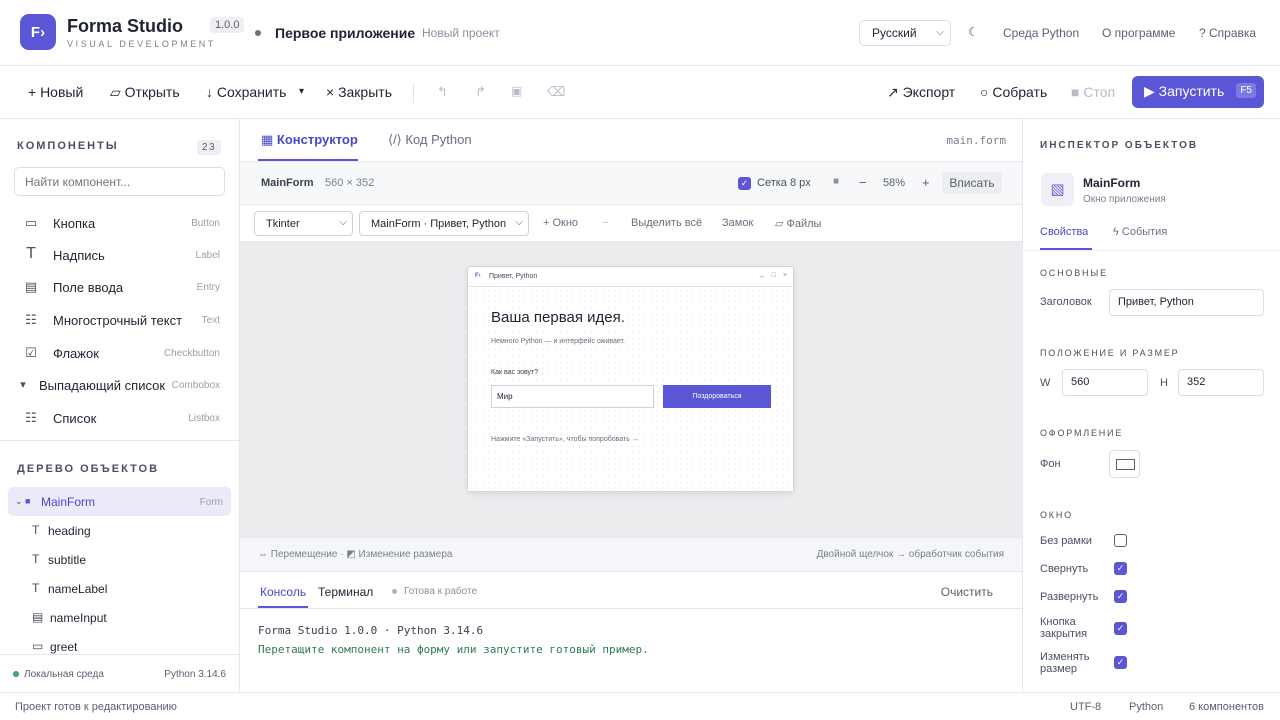  I want to click on title-property-input: Привет, Python, so click(1186, 302).